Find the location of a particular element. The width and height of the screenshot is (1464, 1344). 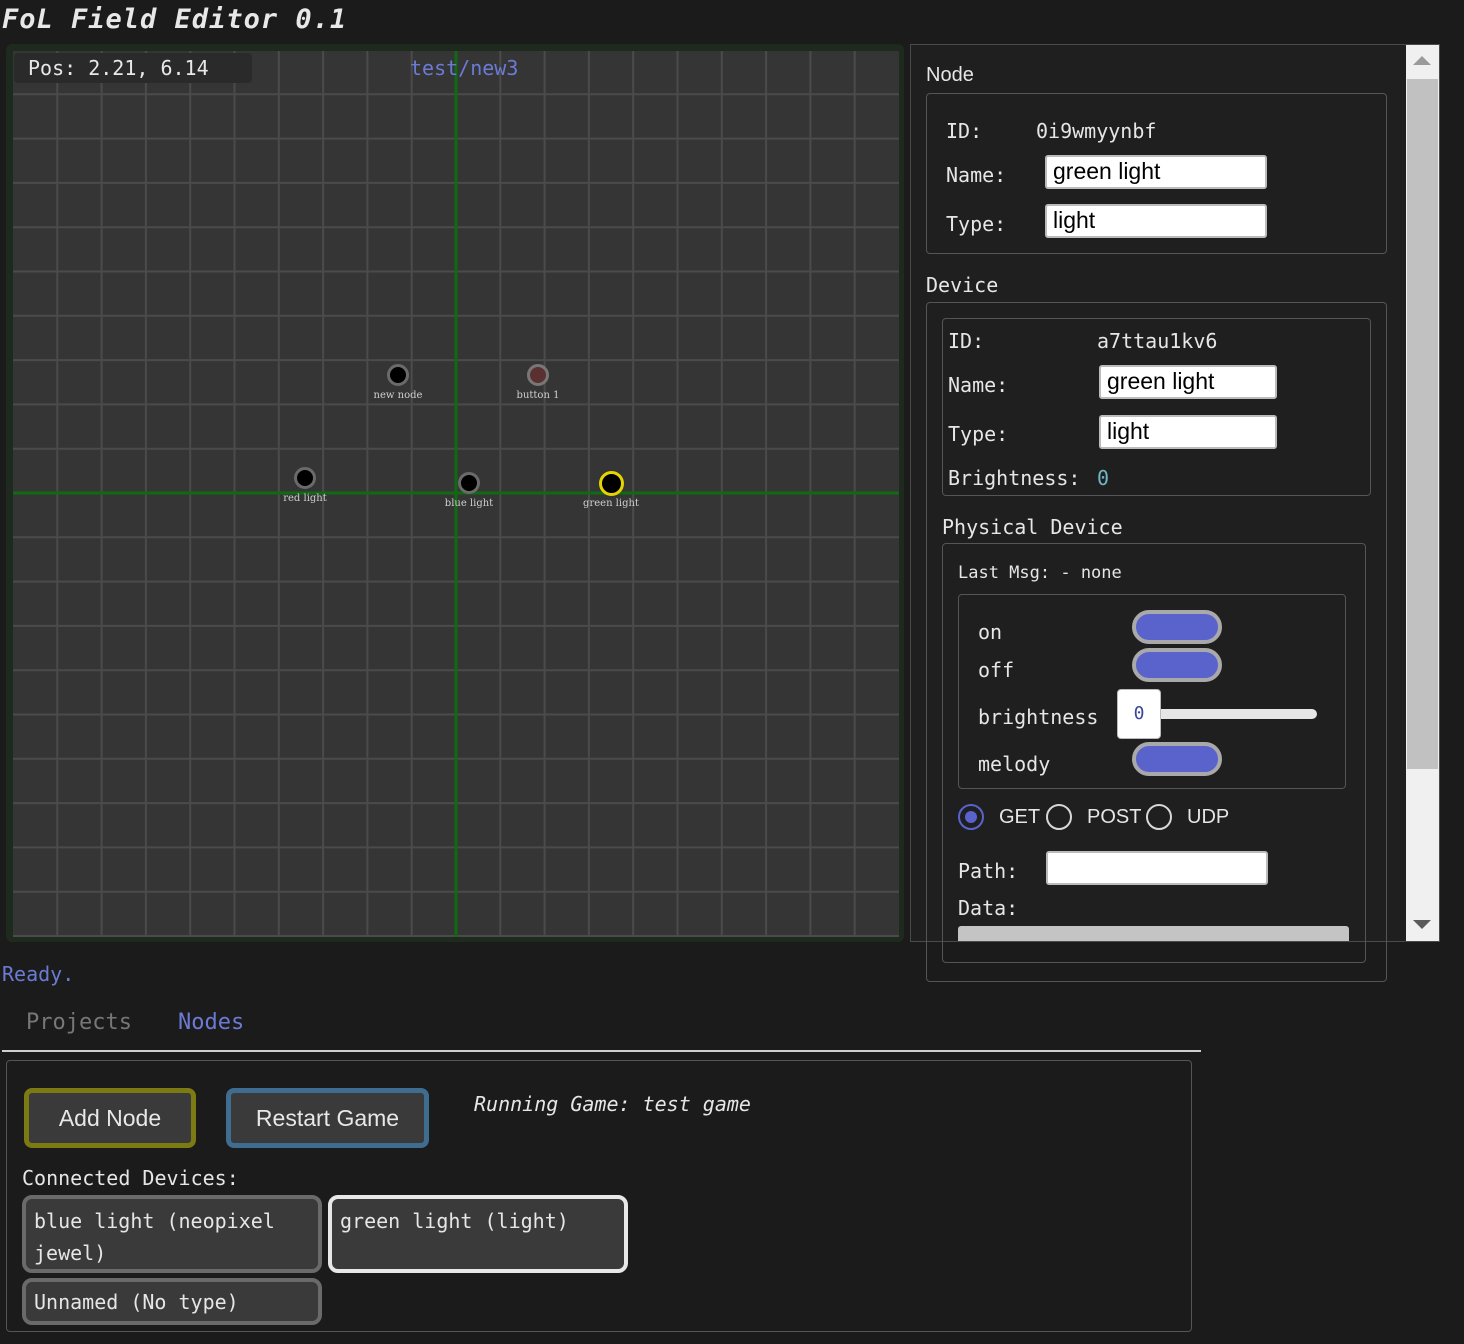

field-node-blue-light is located at coordinates (469, 483).